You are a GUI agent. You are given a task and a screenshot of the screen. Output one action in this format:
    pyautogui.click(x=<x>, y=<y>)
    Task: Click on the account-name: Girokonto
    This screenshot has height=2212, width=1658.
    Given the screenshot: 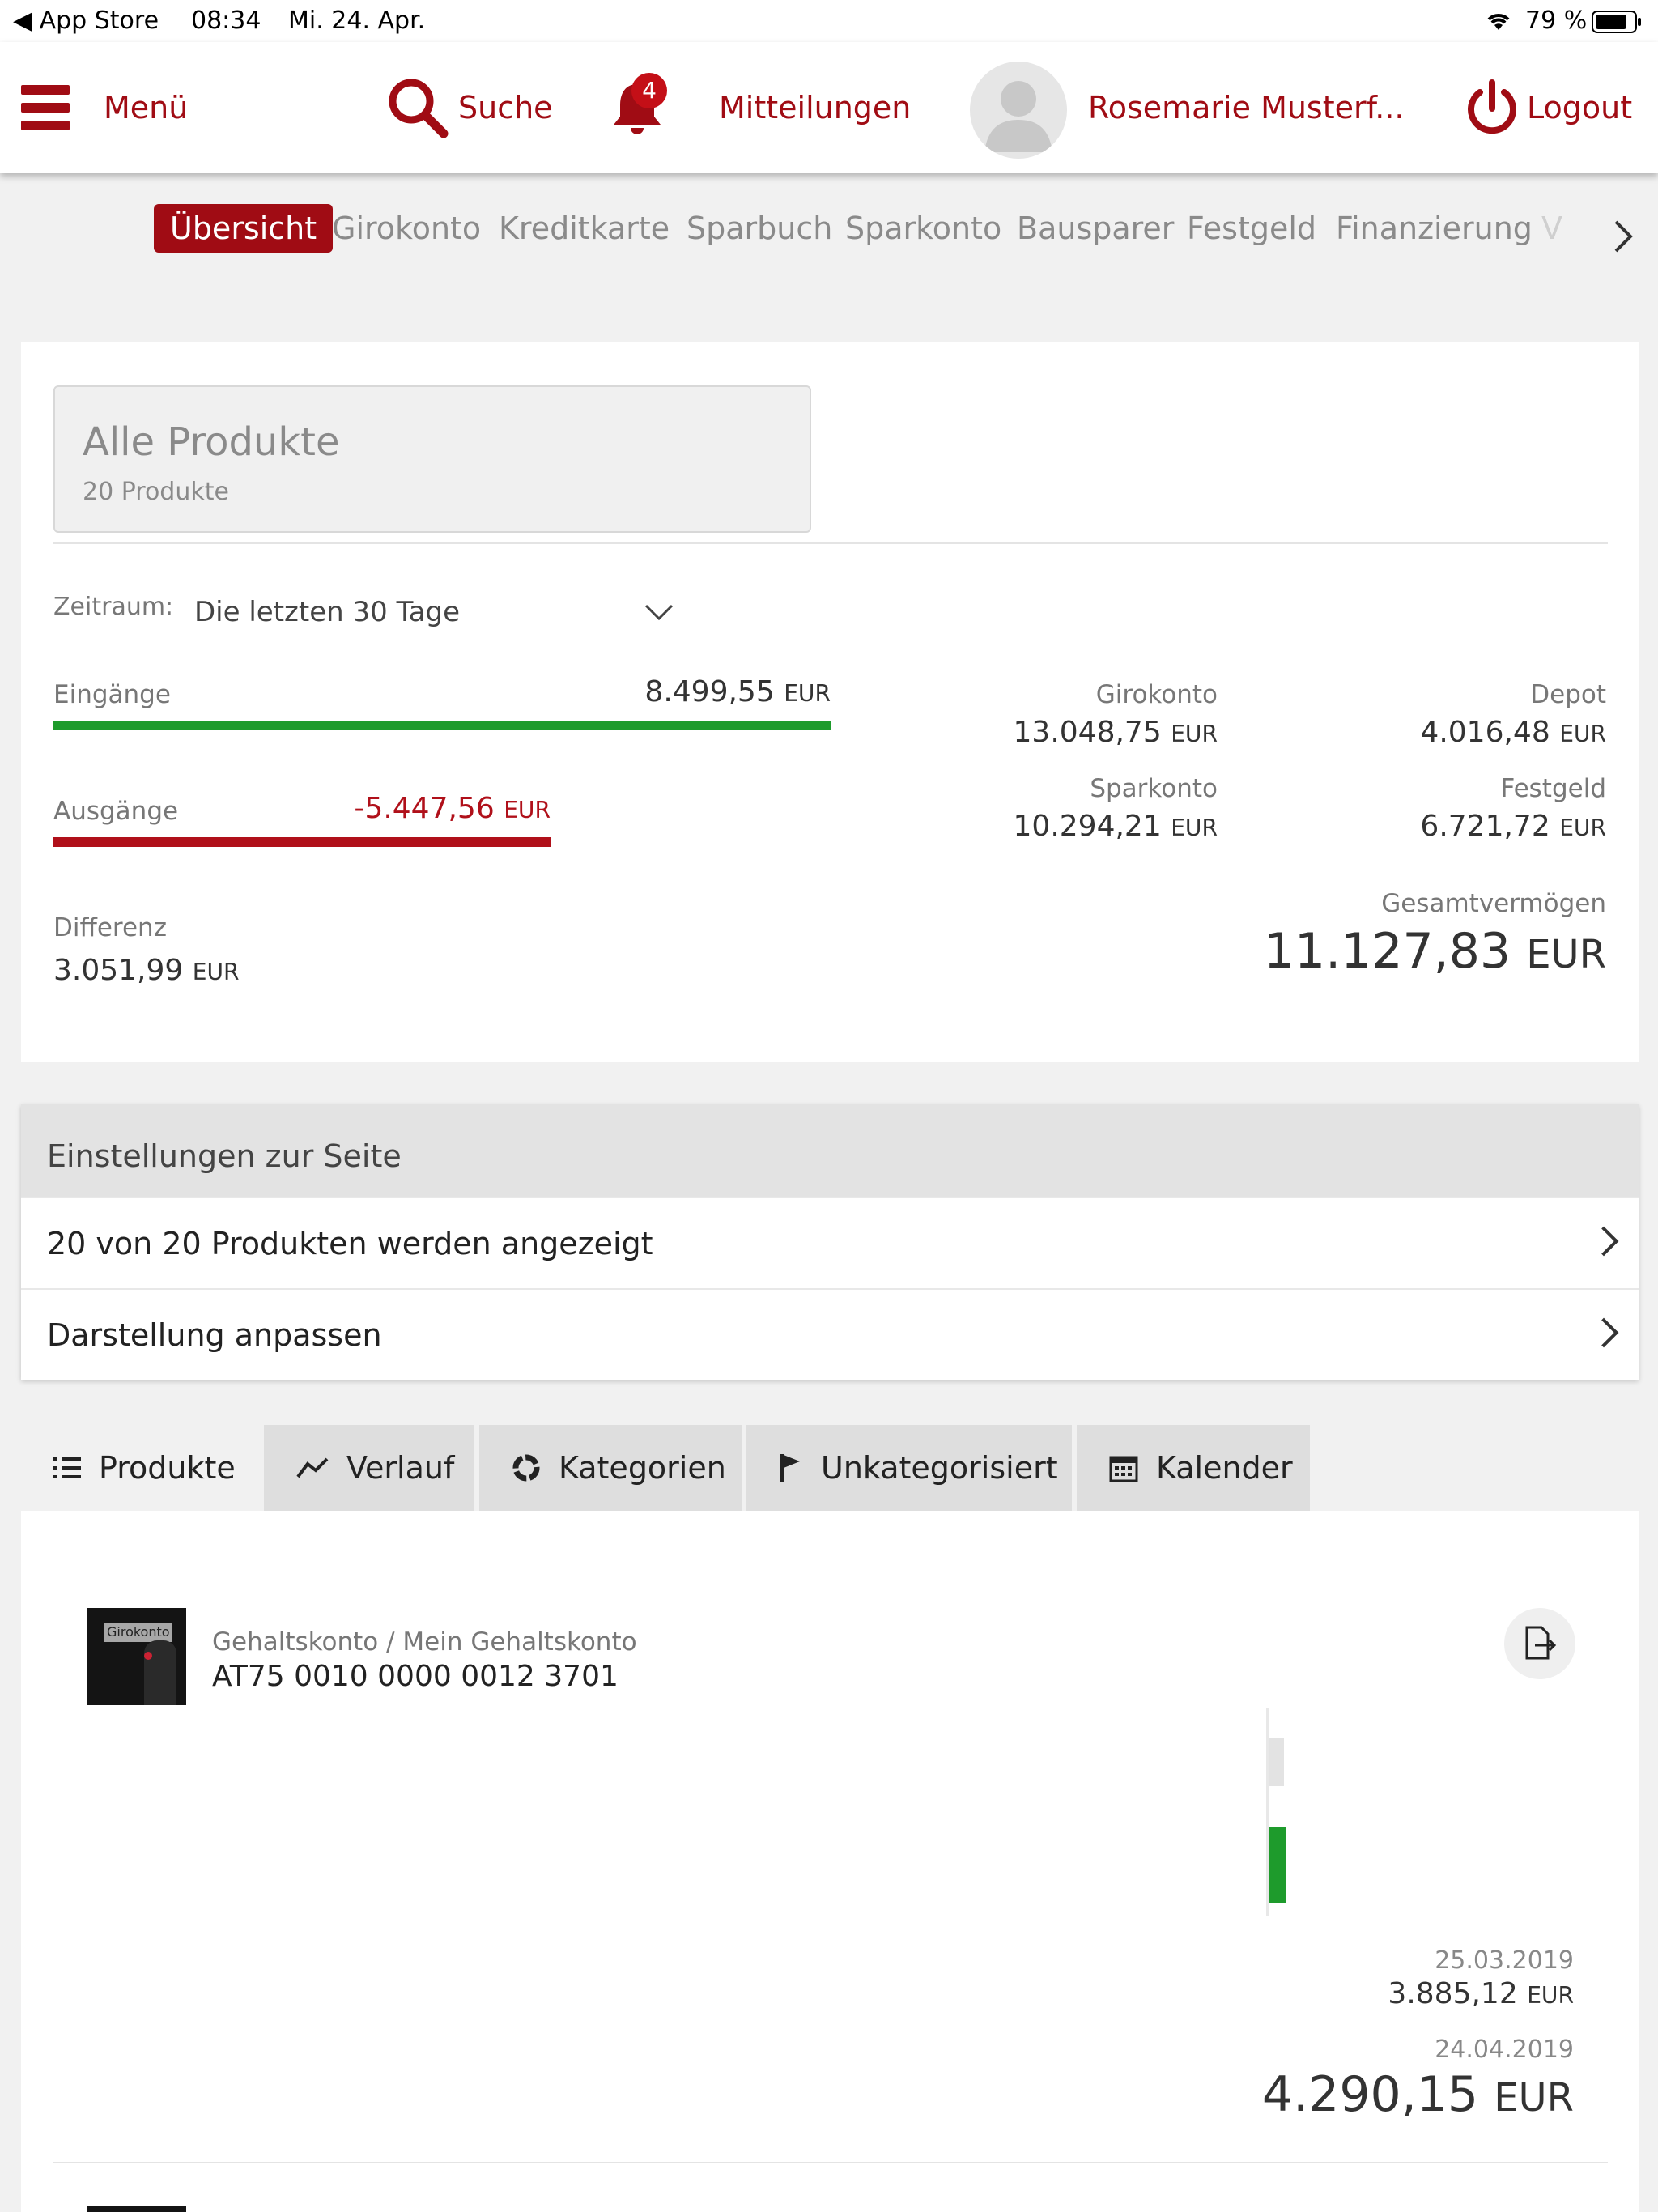 What is the action you would take?
    pyautogui.click(x=1156, y=695)
    